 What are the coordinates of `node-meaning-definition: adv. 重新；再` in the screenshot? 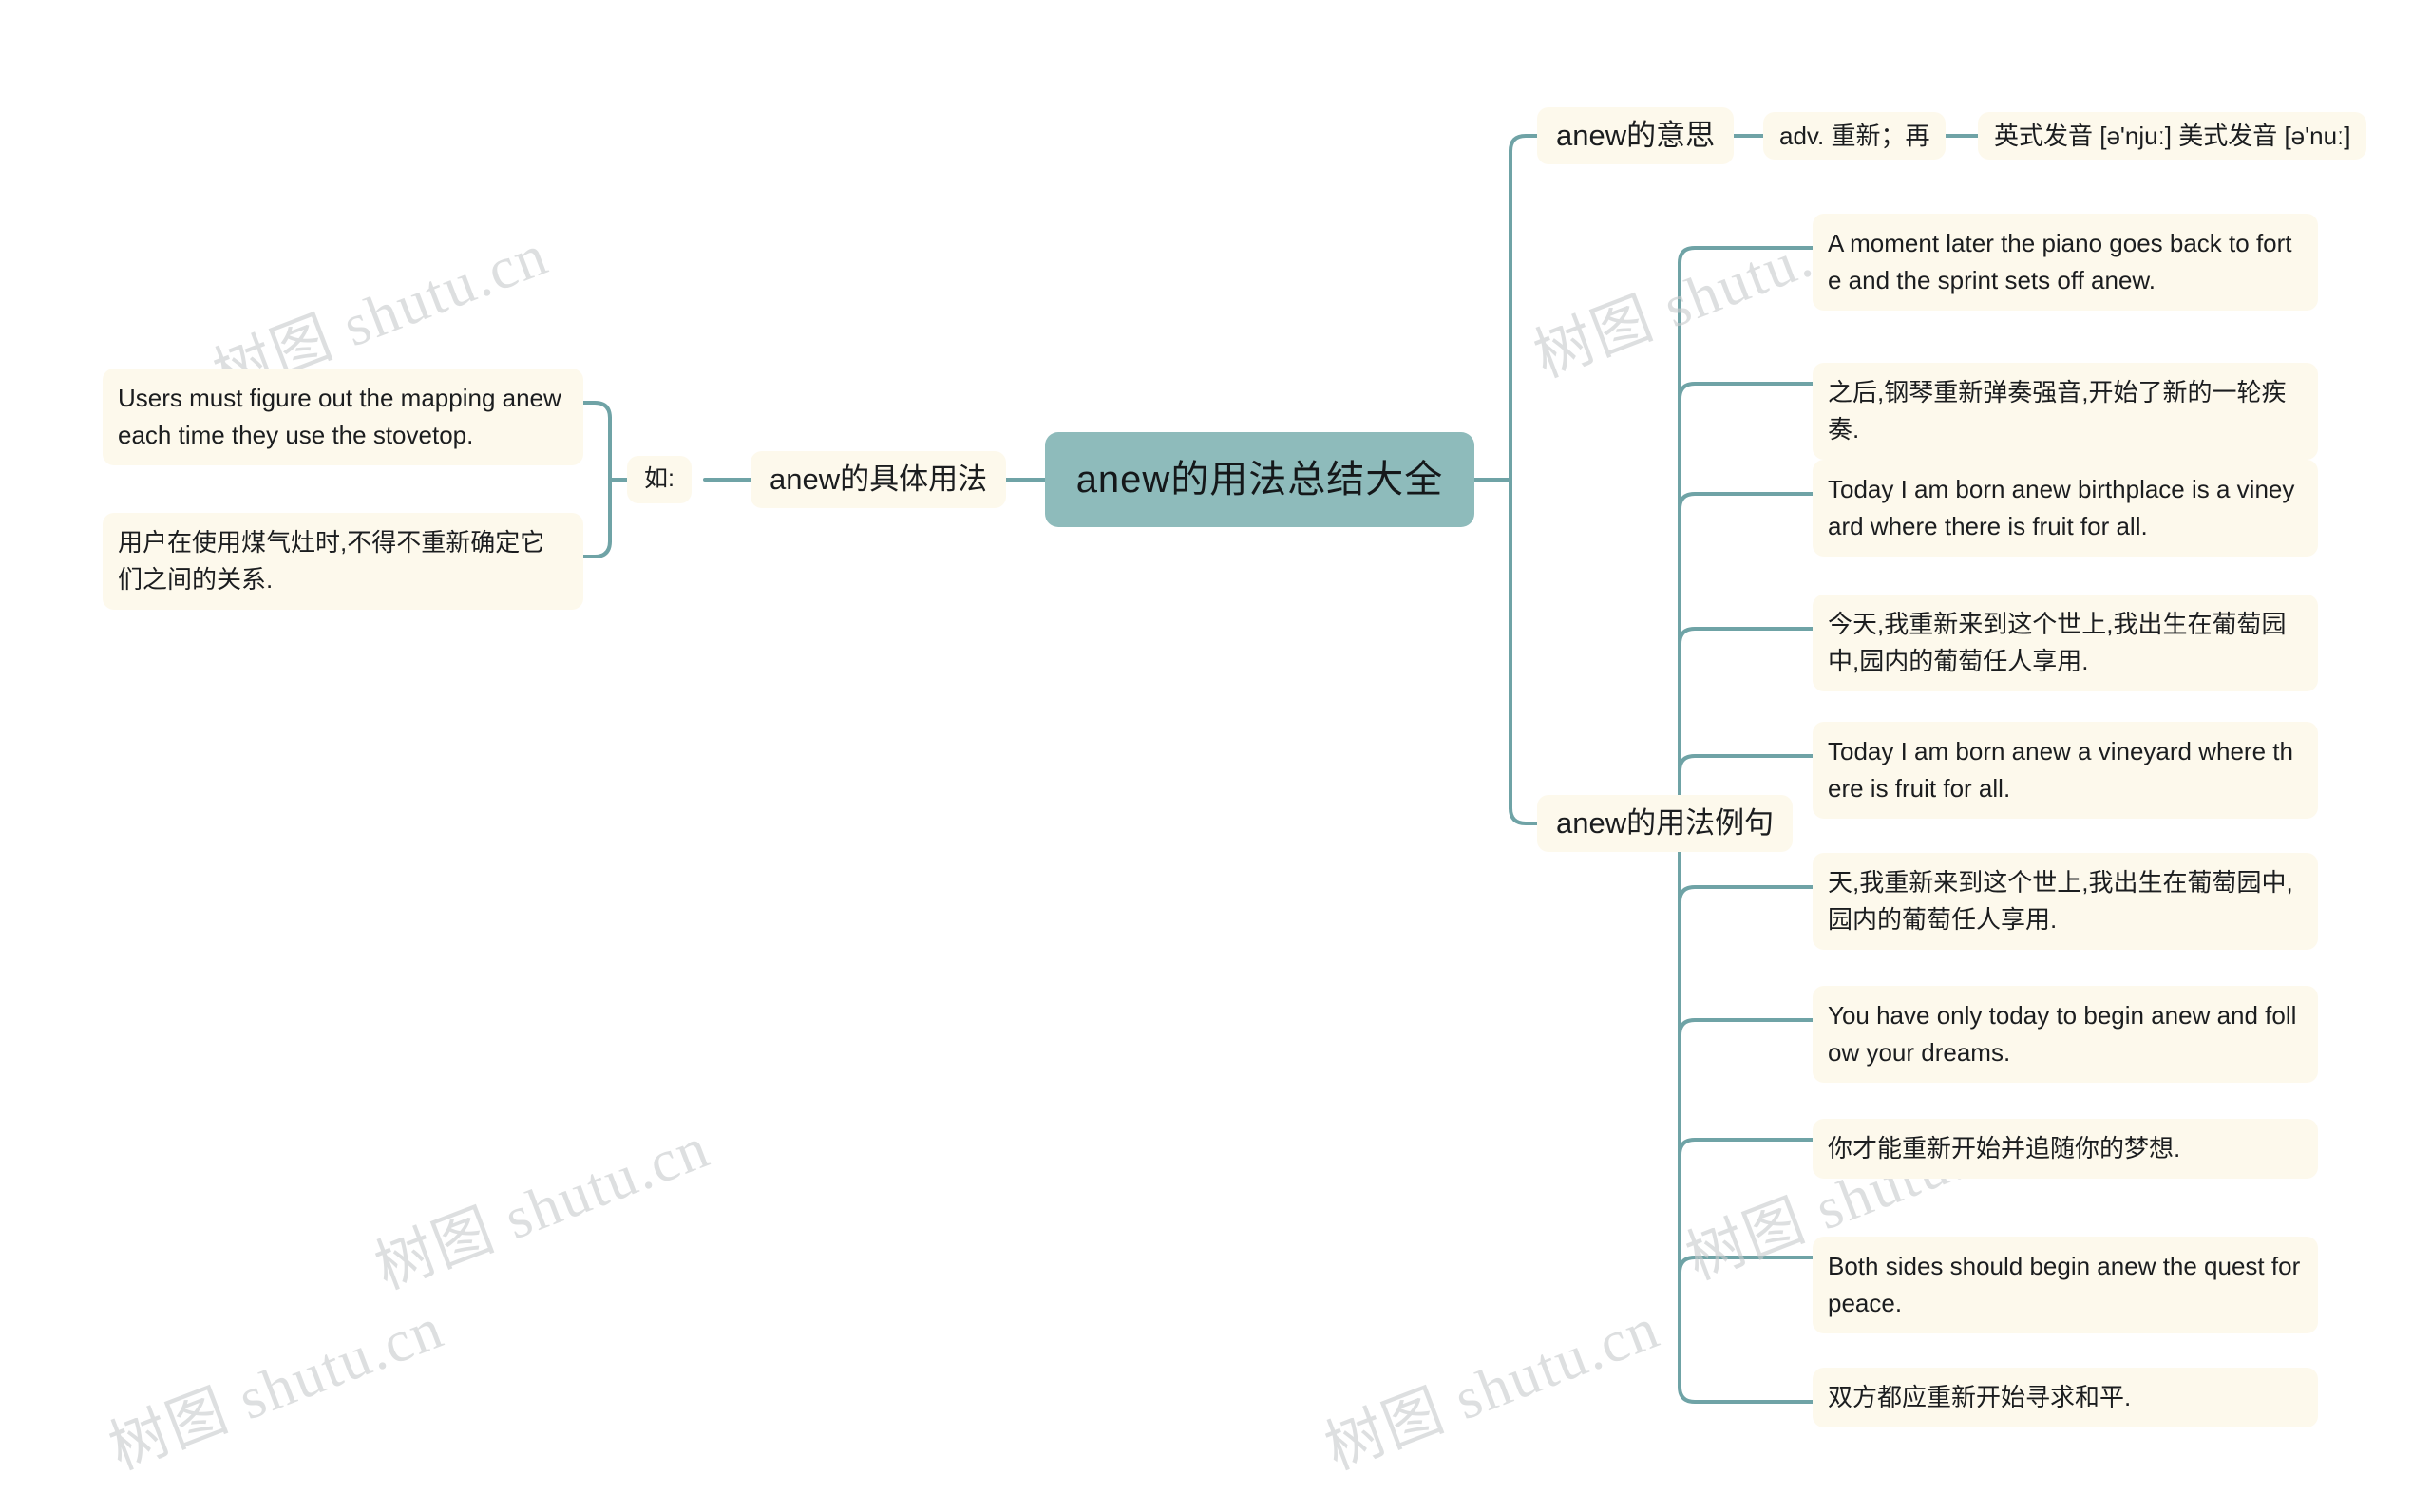 It's located at (1855, 136).